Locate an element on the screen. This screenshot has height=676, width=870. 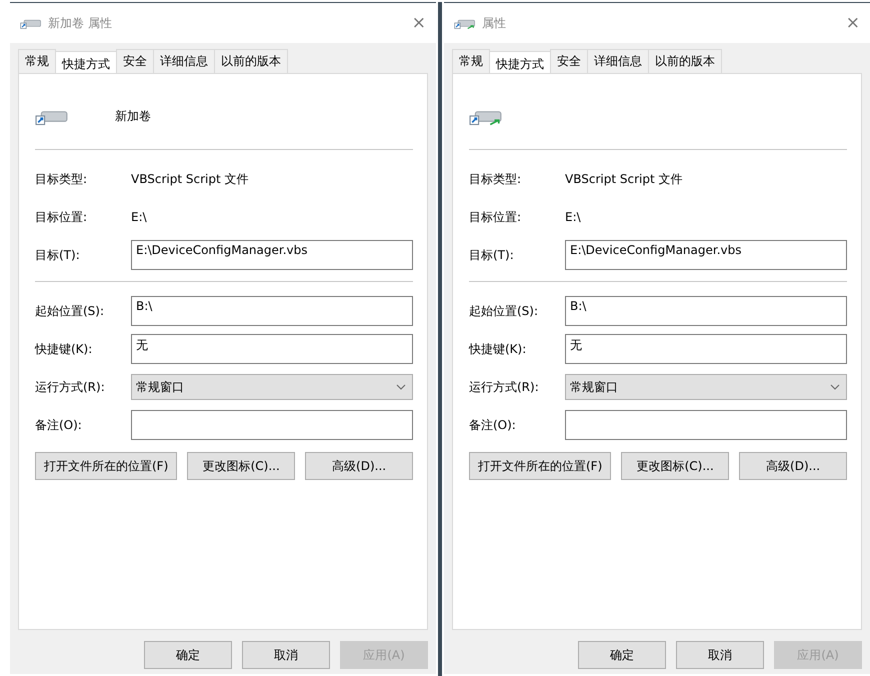
shortcut-name: 新加卷 is located at coordinates (133, 116).